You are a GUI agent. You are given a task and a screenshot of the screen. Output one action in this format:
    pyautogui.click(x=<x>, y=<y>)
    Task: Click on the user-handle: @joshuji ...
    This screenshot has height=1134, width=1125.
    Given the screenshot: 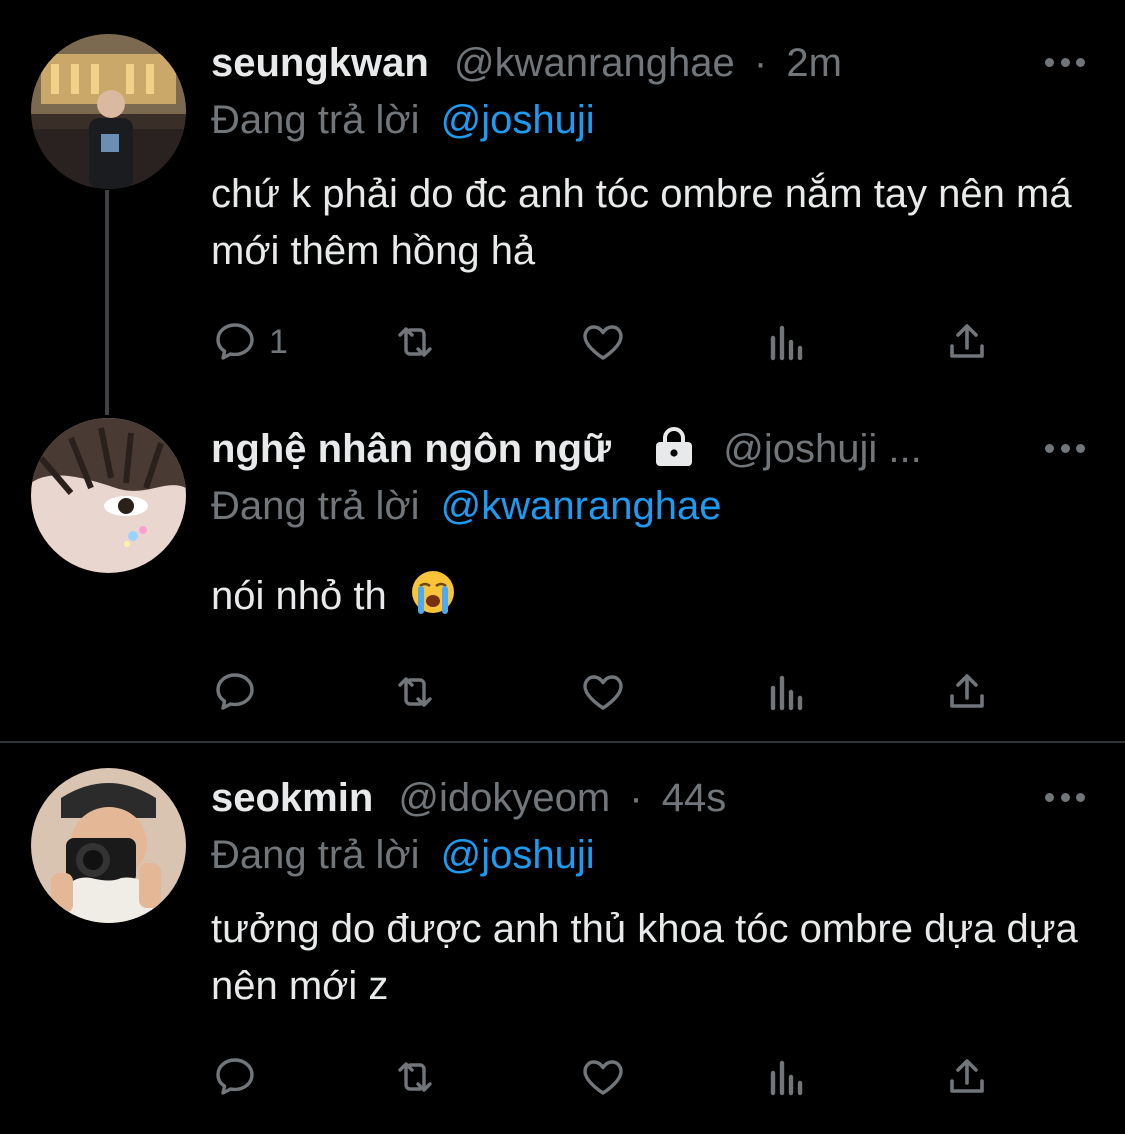 What is the action you would take?
    pyautogui.click(x=822, y=449)
    